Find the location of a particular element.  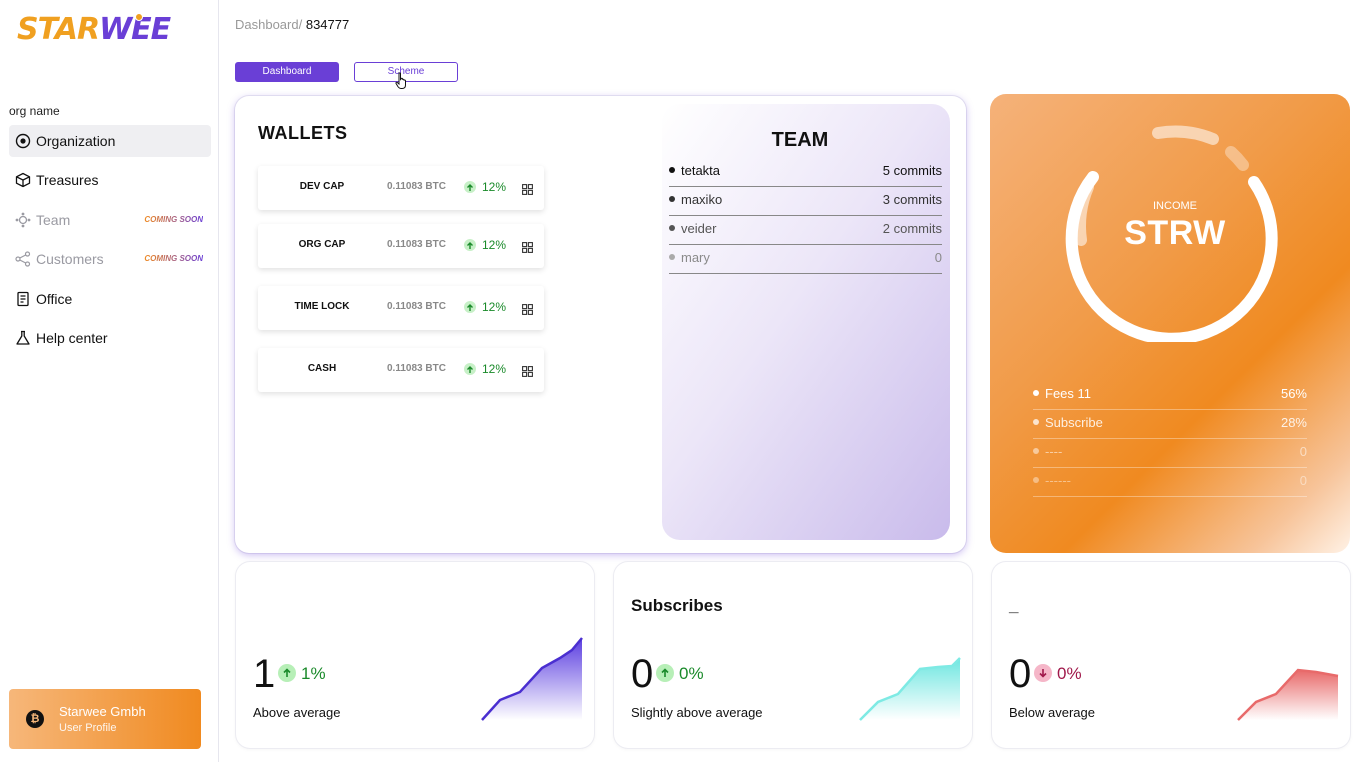

team-title: TEAM is located at coordinates (800, 140).